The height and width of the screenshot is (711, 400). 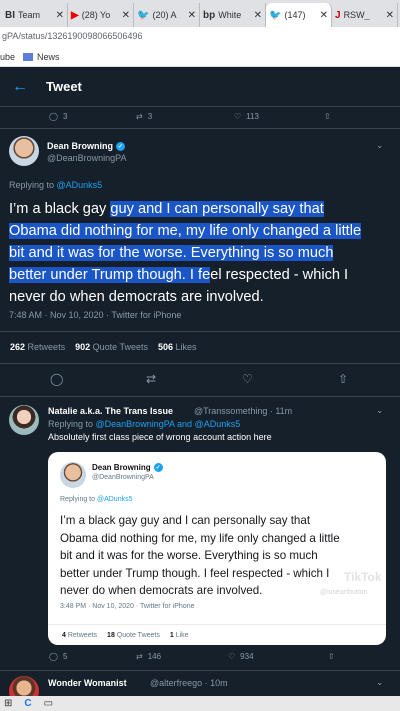 I want to click on retweets-label: Retweets, so click(x=46, y=347).